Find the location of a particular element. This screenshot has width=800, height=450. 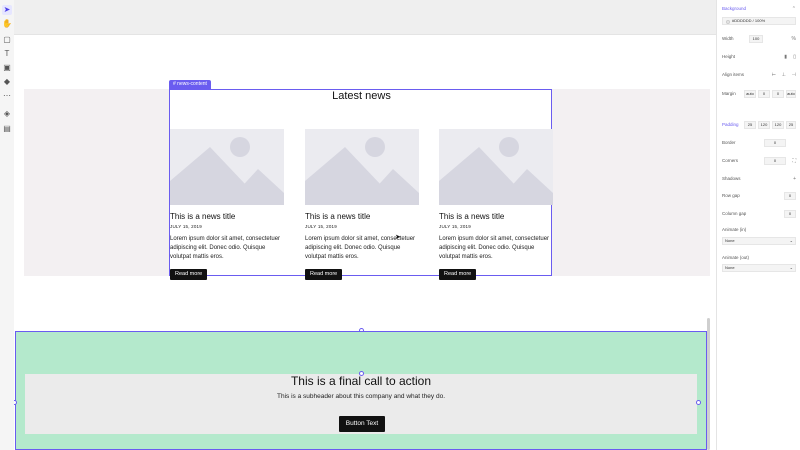

image-icon: ▣ is located at coordinates (7, 68).